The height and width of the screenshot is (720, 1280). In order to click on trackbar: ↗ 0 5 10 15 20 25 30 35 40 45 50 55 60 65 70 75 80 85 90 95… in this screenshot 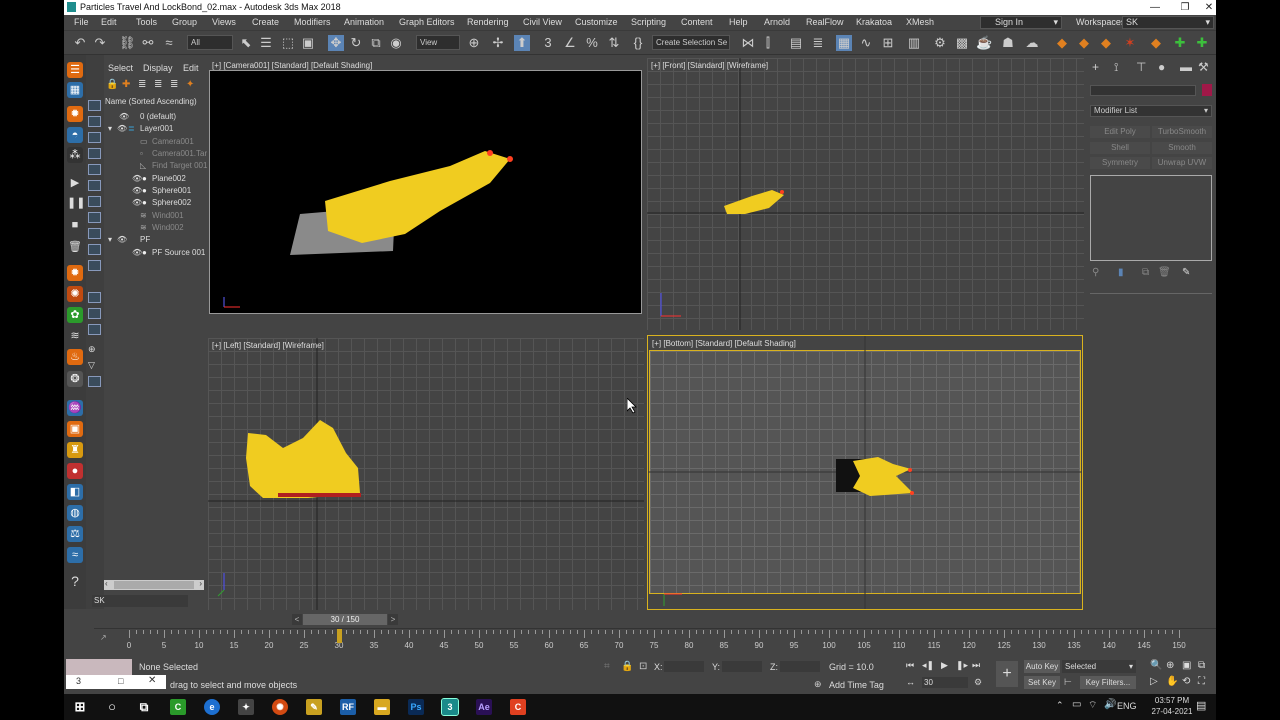, I will do `click(655, 642)`.